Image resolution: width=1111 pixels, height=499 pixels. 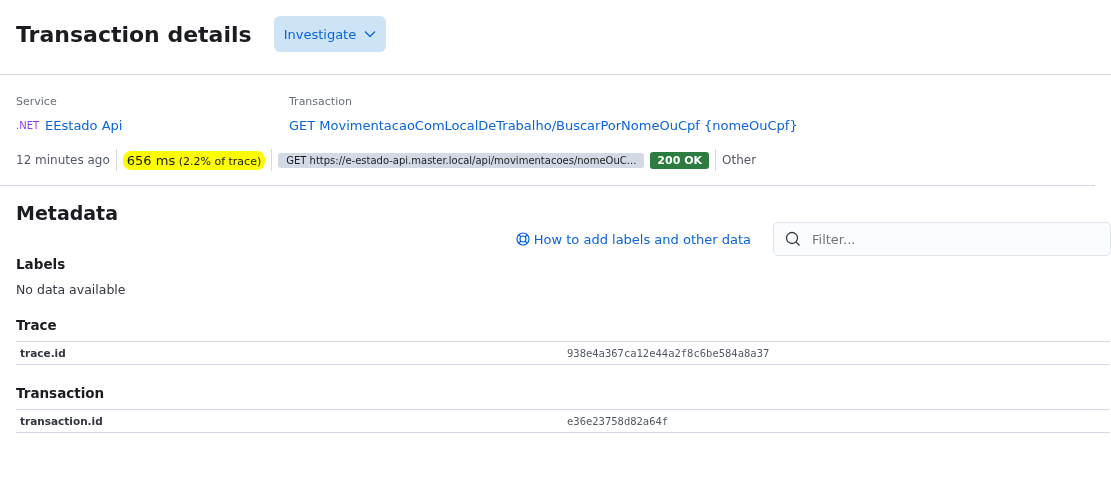 What do you see at coordinates (680, 160) in the screenshot?
I see `status-badge: 200 OK` at bounding box center [680, 160].